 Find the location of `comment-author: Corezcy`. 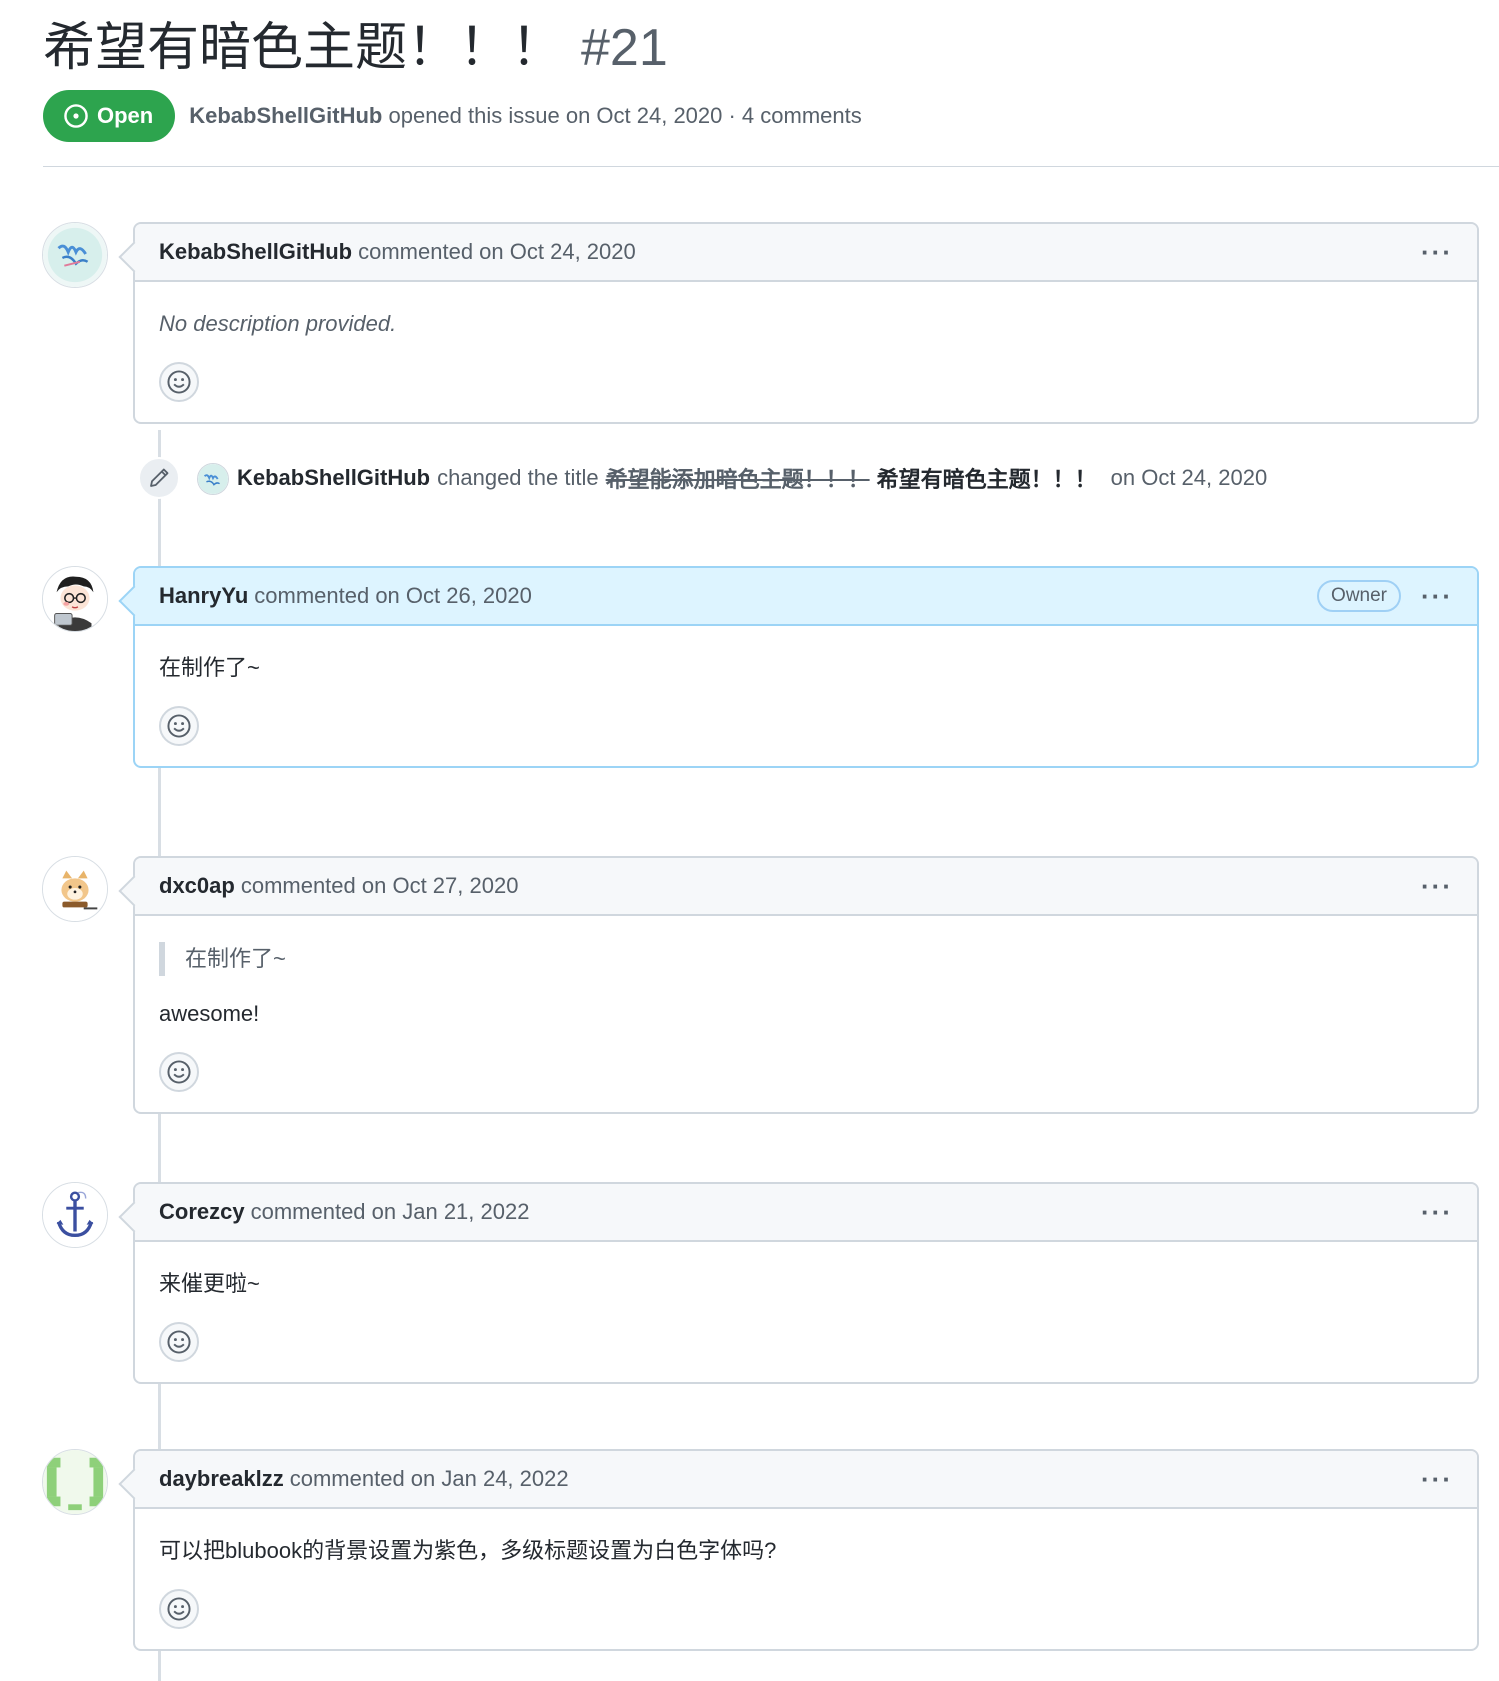

comment-author: Corezcy is located at coordinates (202, 1212).